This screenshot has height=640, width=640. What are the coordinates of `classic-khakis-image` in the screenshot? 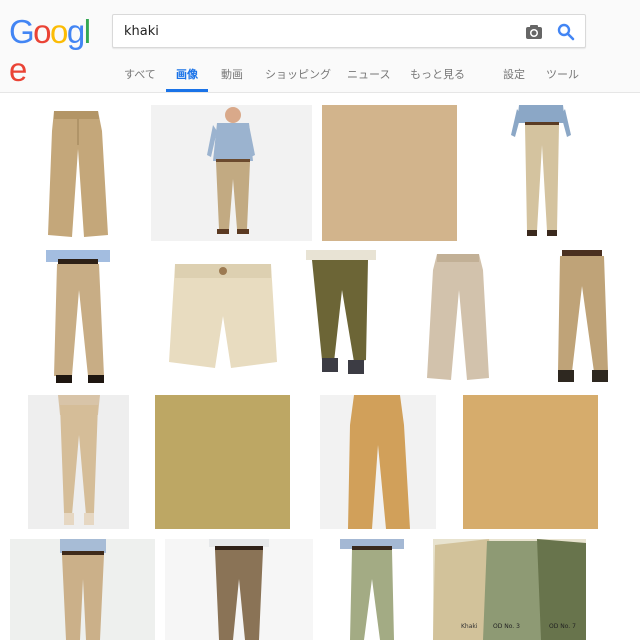 It's located at (582, 317).